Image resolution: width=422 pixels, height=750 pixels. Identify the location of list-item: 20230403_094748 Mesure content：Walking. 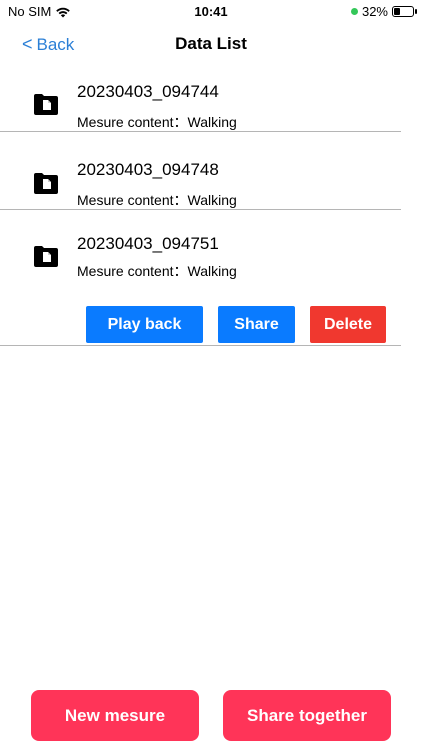
(211, 171).